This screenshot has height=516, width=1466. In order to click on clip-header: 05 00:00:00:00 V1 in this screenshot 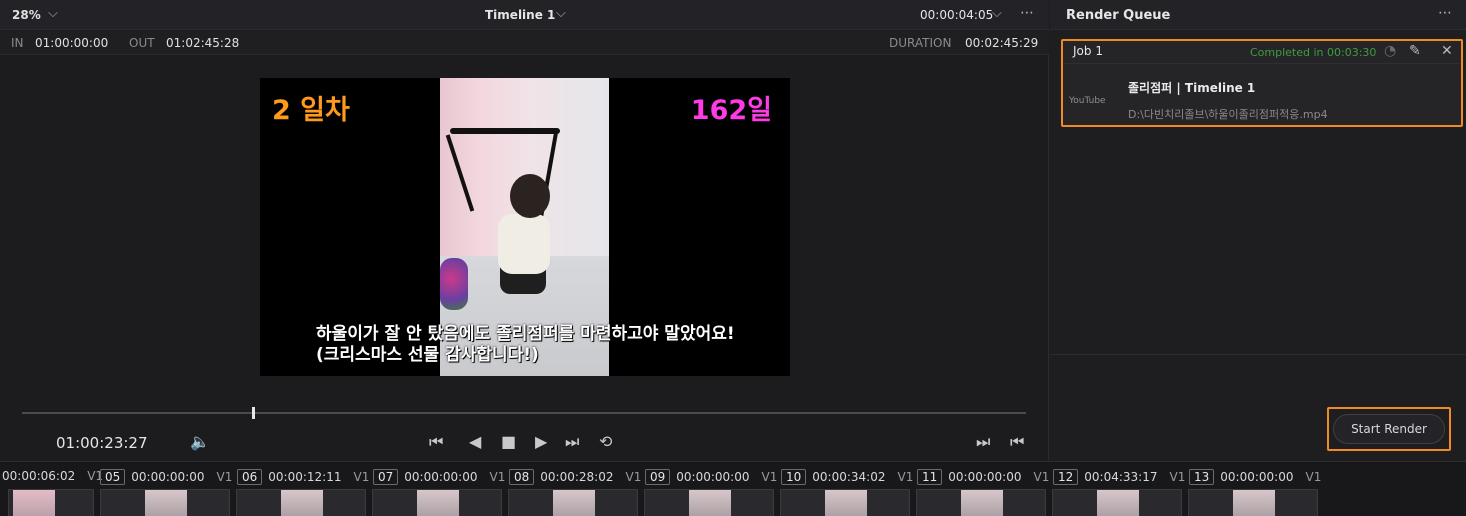, I will do `click(166, 477)`.